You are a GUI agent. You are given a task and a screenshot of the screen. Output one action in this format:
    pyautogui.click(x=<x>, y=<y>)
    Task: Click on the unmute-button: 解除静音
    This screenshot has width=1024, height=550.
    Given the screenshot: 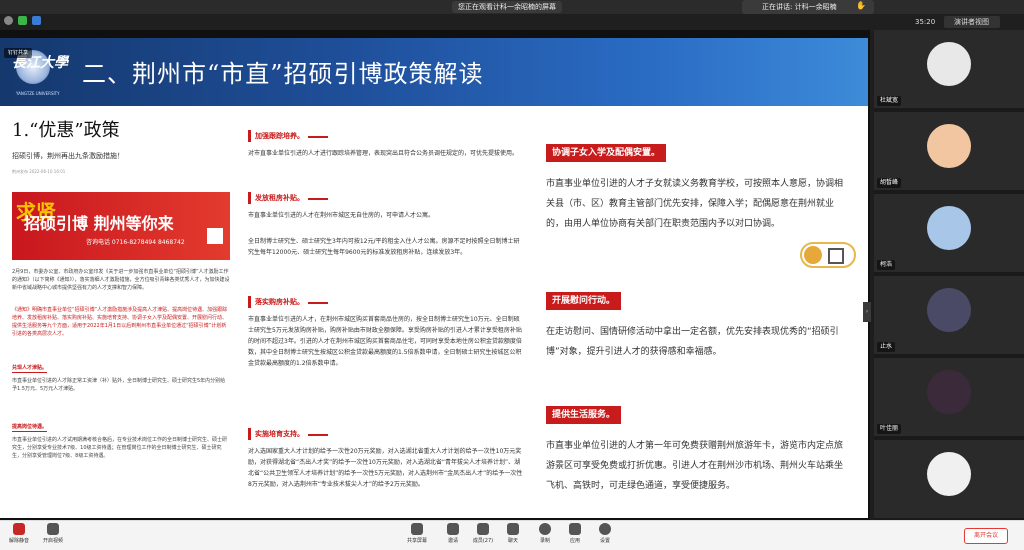 What is the action you would take?
    pyautogui.click(x=19, y=533)
    